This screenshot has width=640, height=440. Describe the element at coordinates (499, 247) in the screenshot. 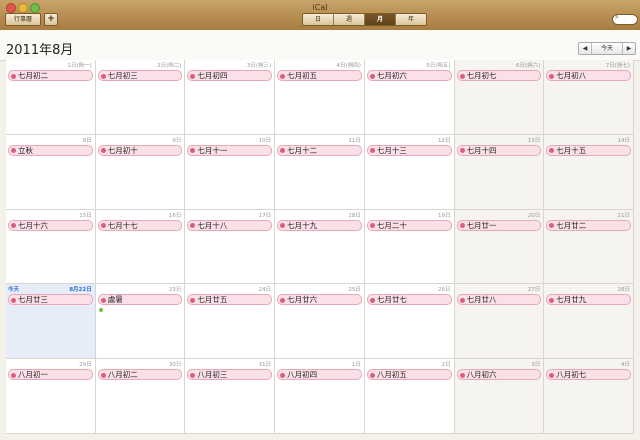

I see `day-cell: 20日 七月廿一` at that location.